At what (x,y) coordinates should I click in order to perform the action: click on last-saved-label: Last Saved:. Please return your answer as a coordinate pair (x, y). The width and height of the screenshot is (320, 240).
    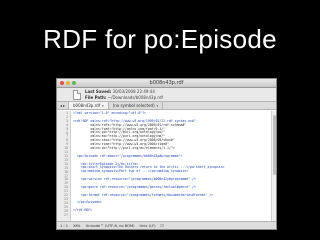
    Looking at the image, I should click on (98, 91).